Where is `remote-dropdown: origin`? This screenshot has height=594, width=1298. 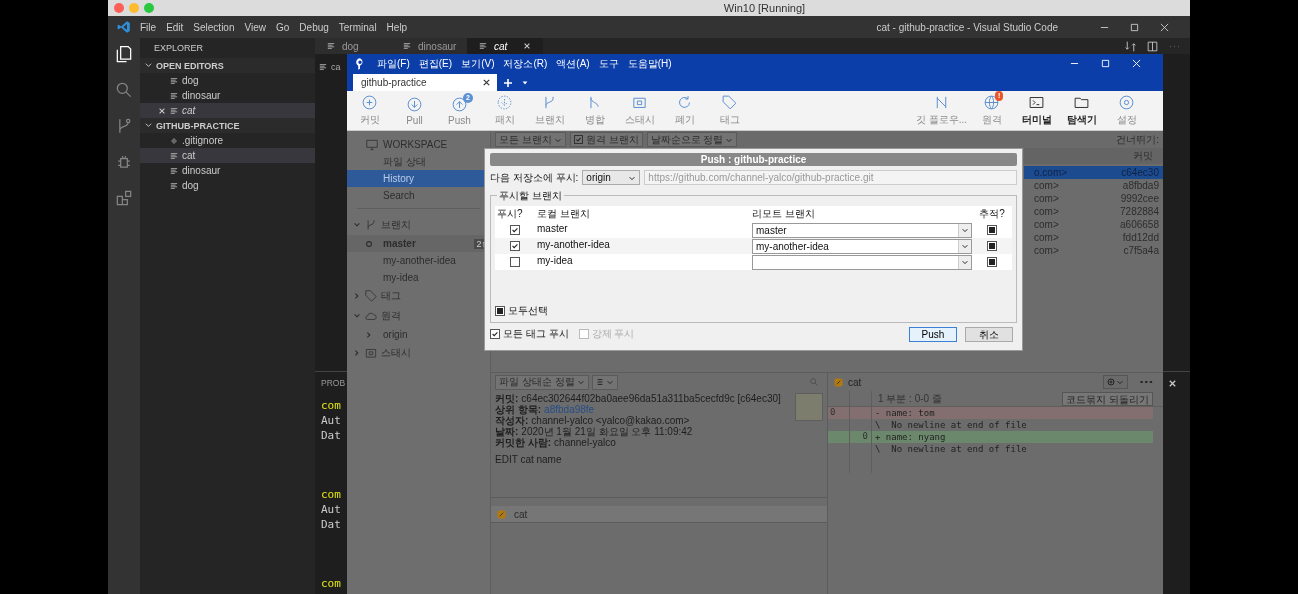 remote-dropdown: origin is located at coordinates (611, 177).